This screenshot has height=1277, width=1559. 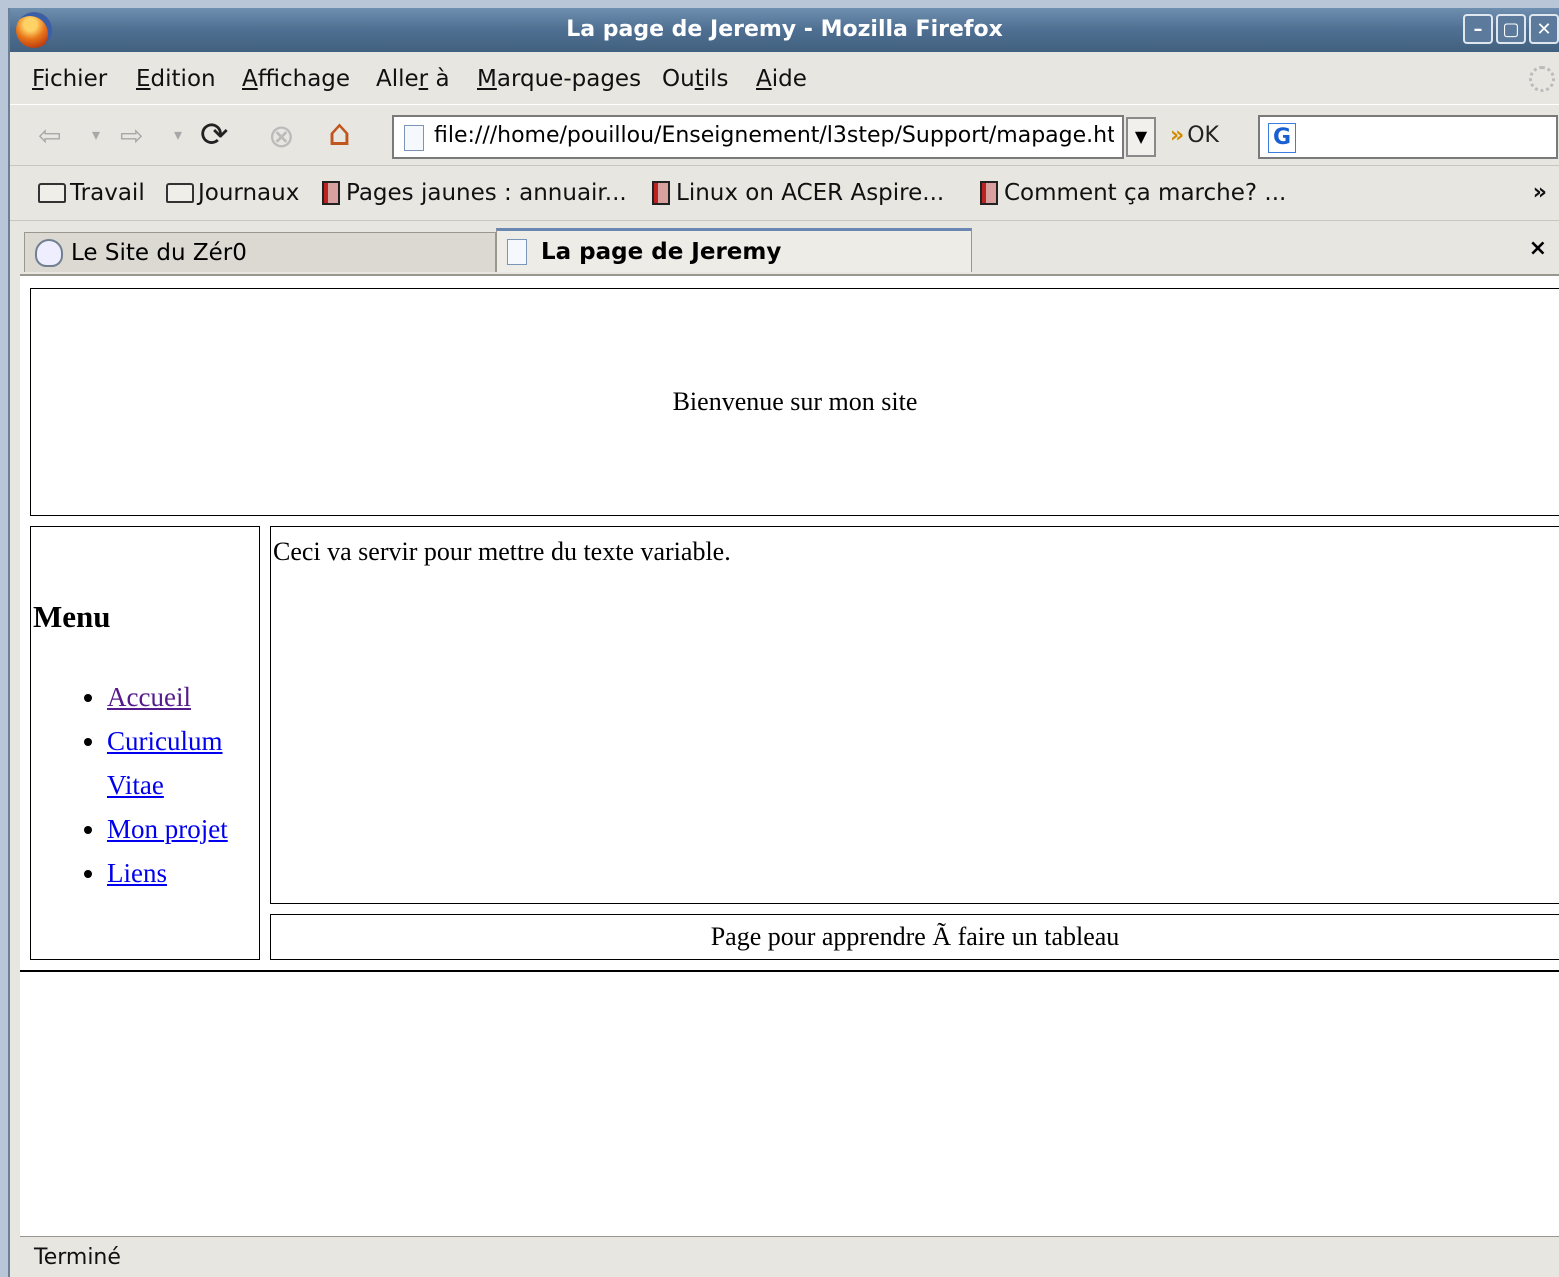 What do you see at coordinates (339, 133) in the screenshot?
I see `home-icon: ⌂` at bounding box center [339, 133].